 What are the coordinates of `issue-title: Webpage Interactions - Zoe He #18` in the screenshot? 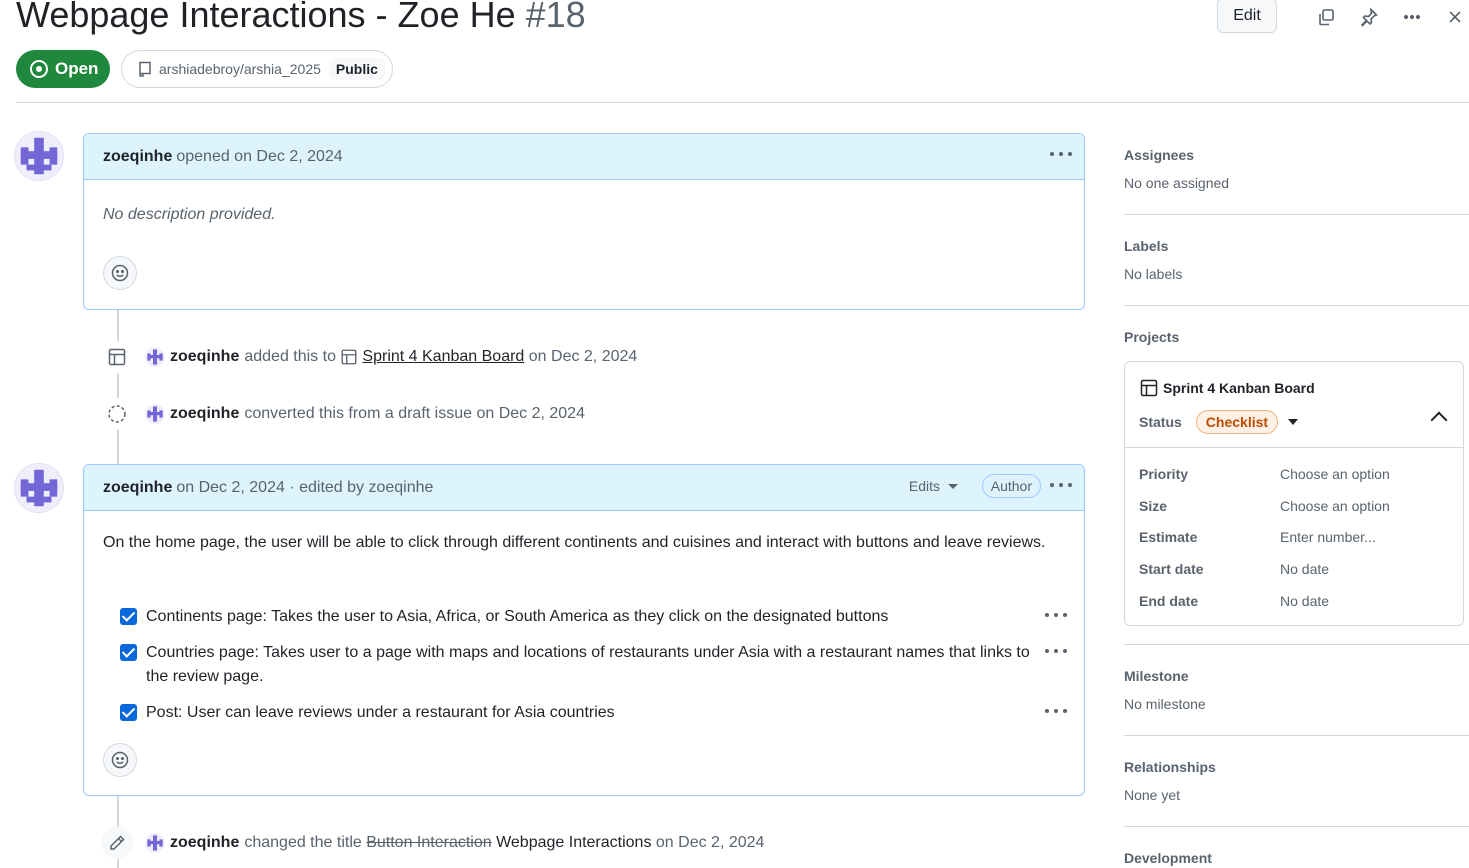 It's located at (301, 18).